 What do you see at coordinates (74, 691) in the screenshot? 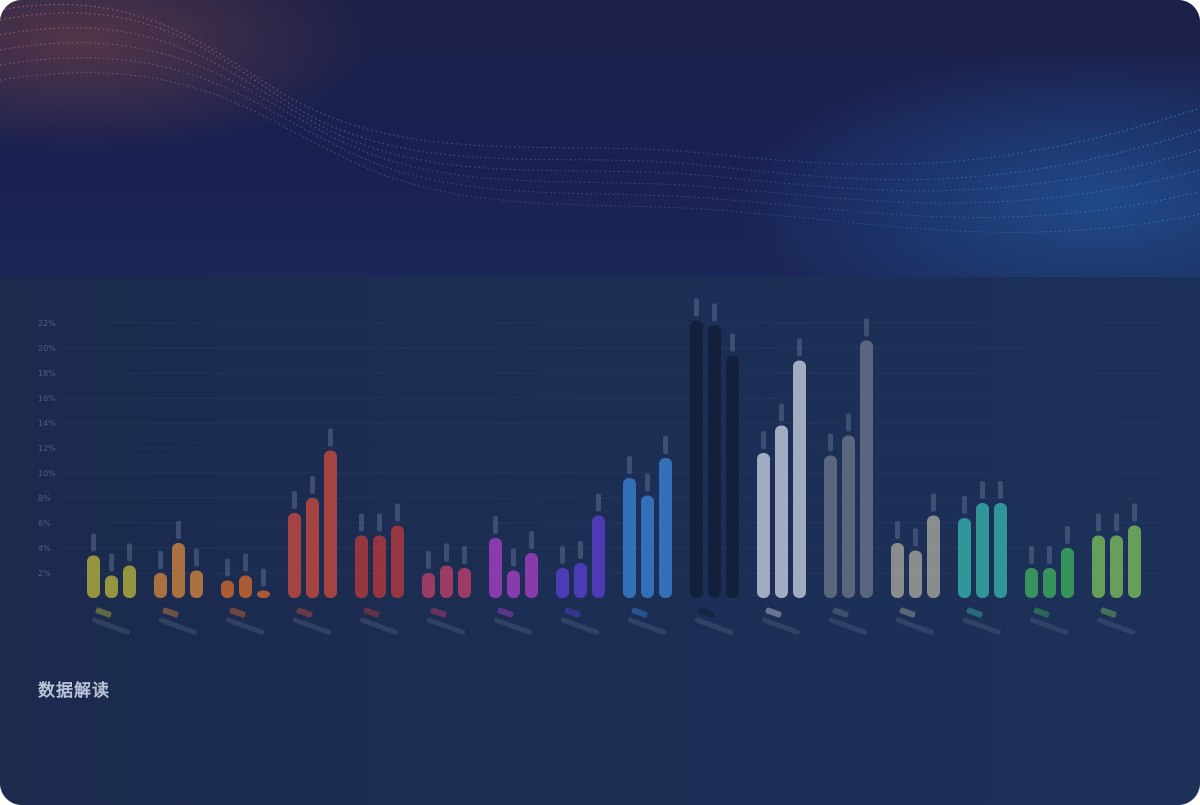
I see `section-title: 数据解读` at bounding box center [74, 691].